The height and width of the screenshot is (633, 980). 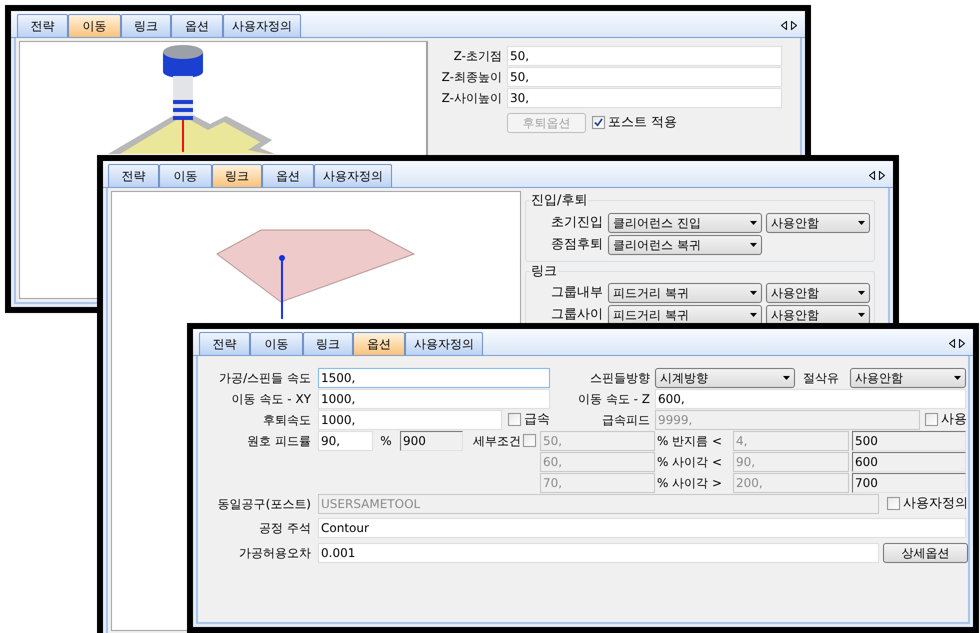 What do you see at coordinates (644, 98) in the screenshot?
I see `input-field: 30,` at bounding box center [644, 98].